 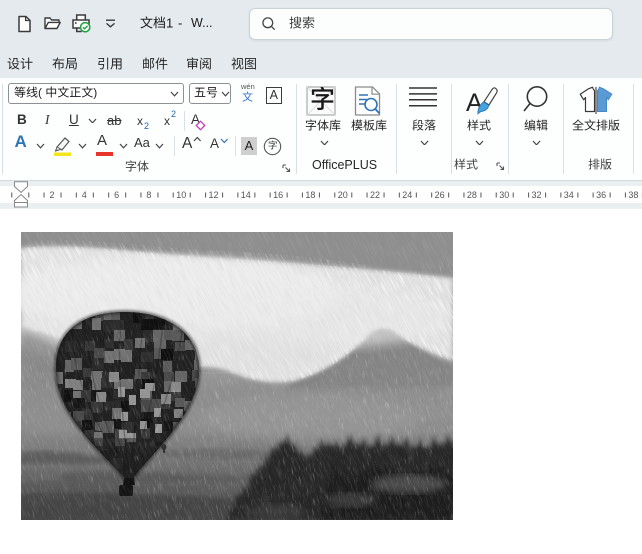 I want to click on svg-text: 4, so click(x=84, y=195).